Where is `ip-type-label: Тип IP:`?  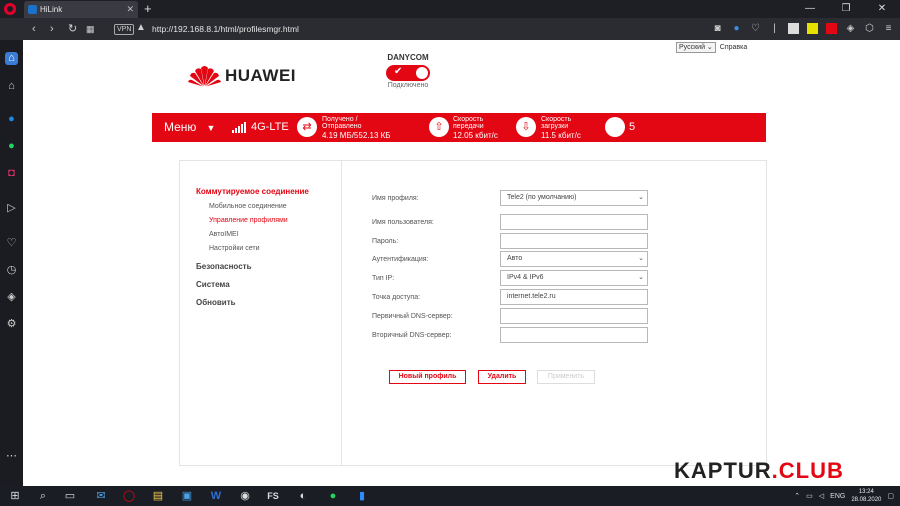 ip-type-label: Тип IP: is located at coordinates (383, 278).